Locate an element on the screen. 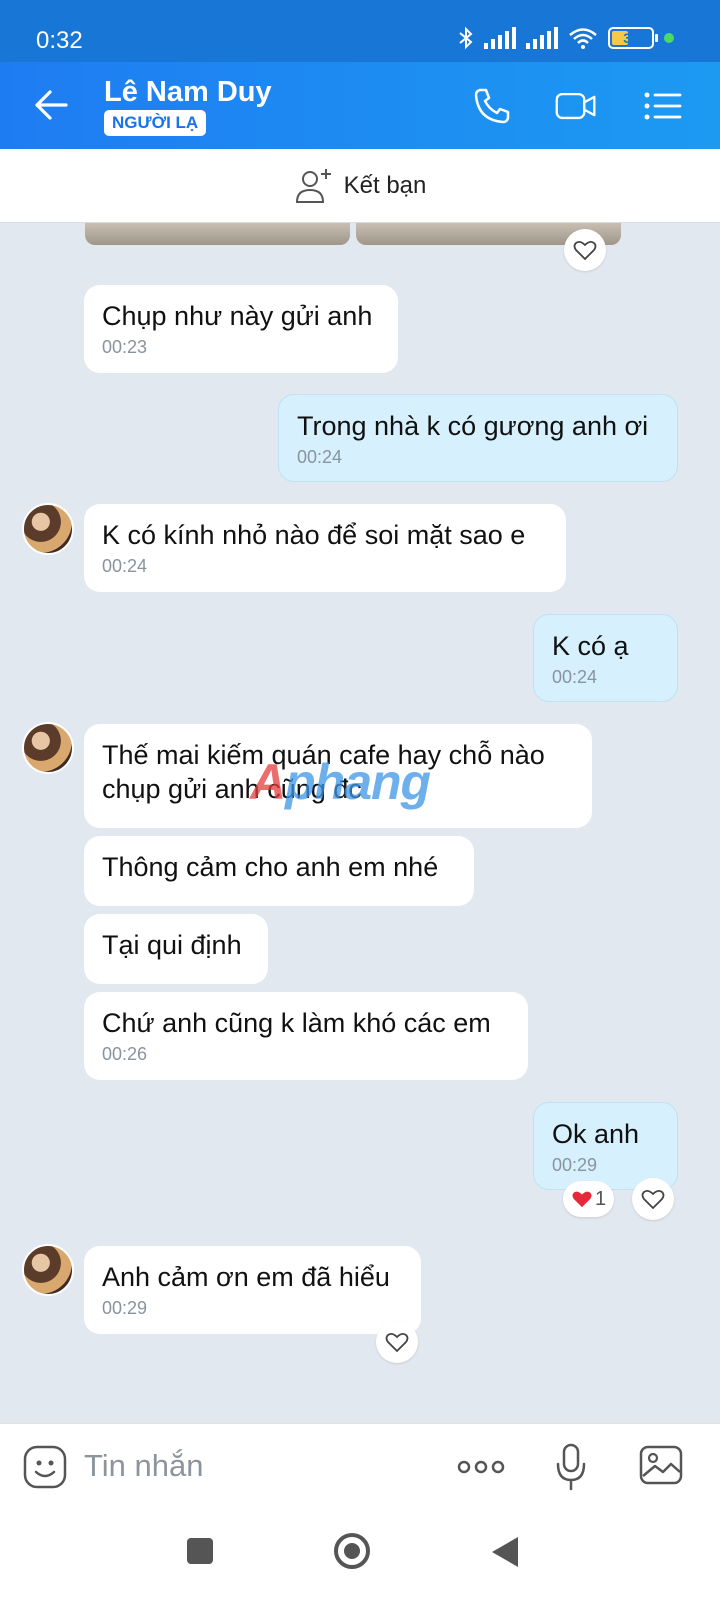 The height and width of the screenshot is (1600, 720). status-time: 0:32 is located at coordinates (59, 40).